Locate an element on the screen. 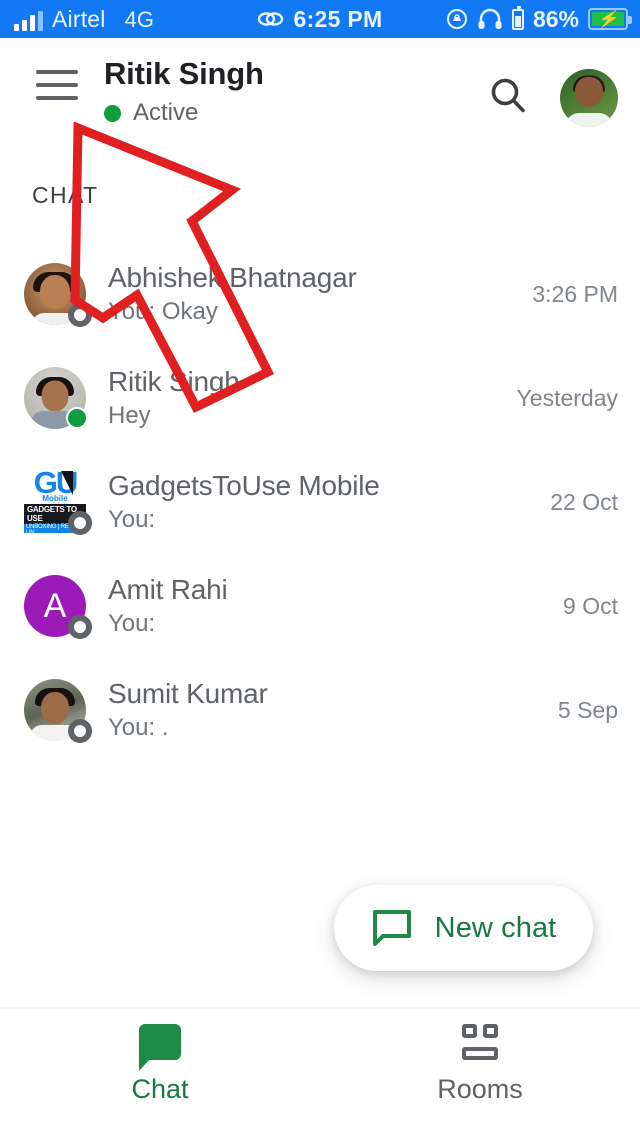  table-row: Abhishek Bhatnagar You: Okay 3:26 PM is located at coordinates (320, 294).